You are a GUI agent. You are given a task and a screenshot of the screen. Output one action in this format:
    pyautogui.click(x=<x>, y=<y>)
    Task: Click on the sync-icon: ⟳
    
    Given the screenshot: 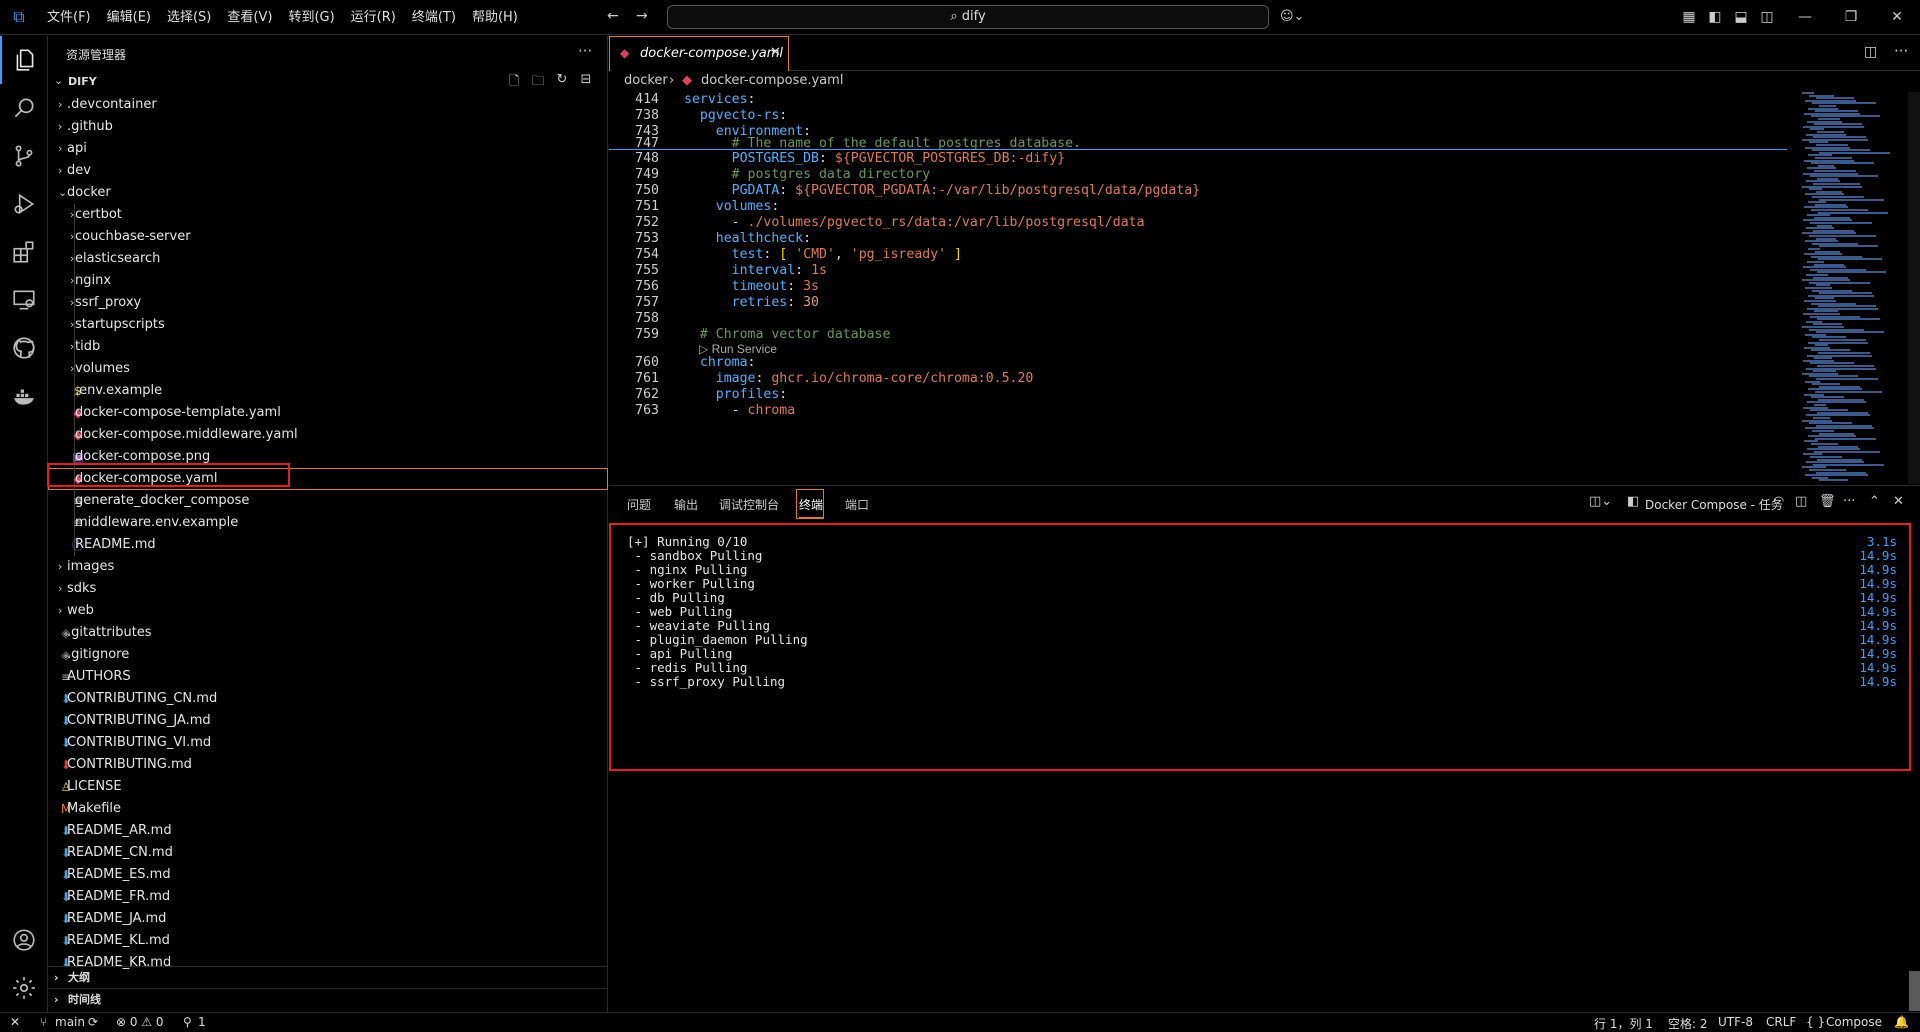 What is the action you would take?
    pyautogui.click(x=93, y=1022)
    